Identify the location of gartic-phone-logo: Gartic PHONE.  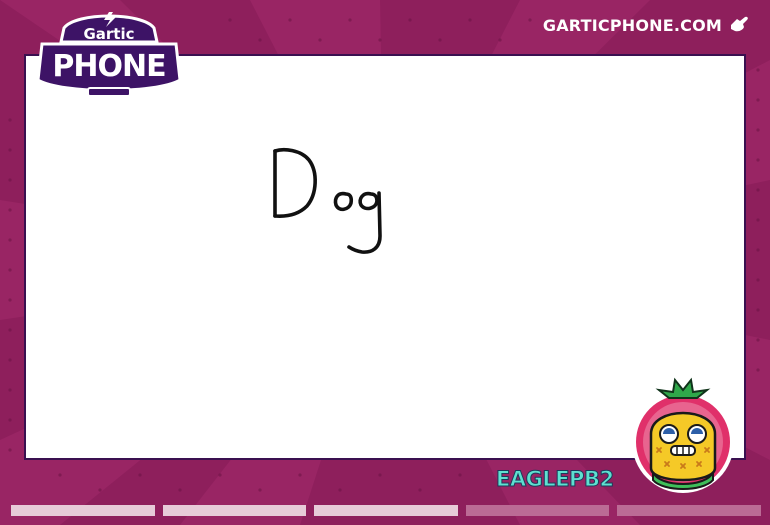
(109, 54).